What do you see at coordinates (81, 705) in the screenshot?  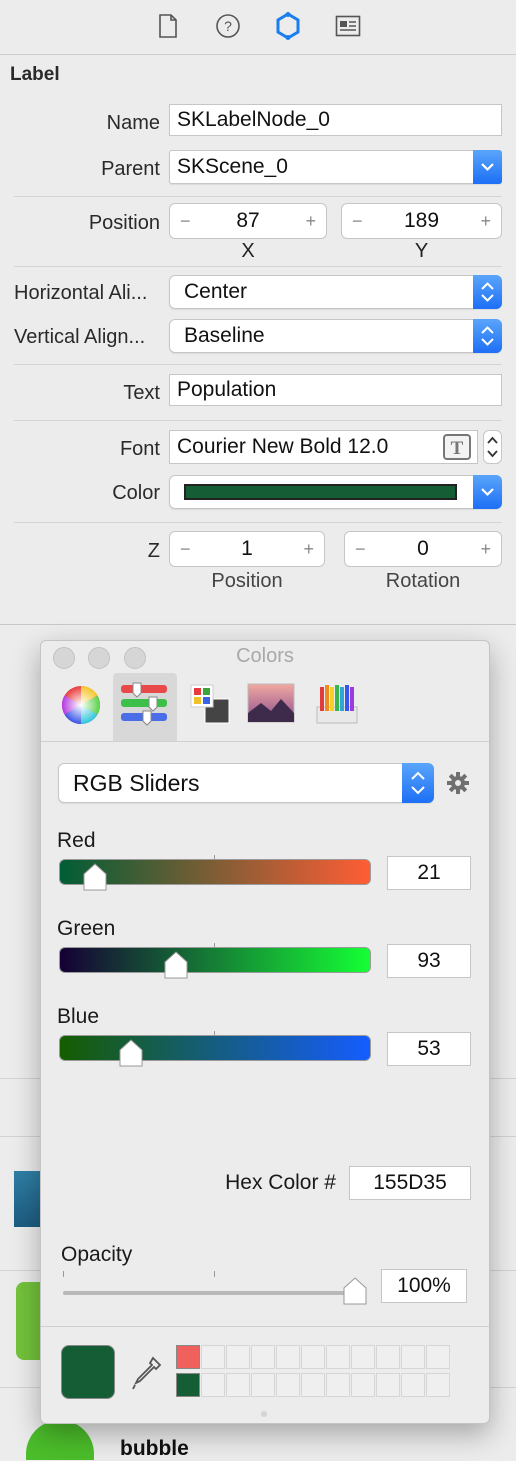 I see `color-wheel-icon` at bounding box center [81, 705].